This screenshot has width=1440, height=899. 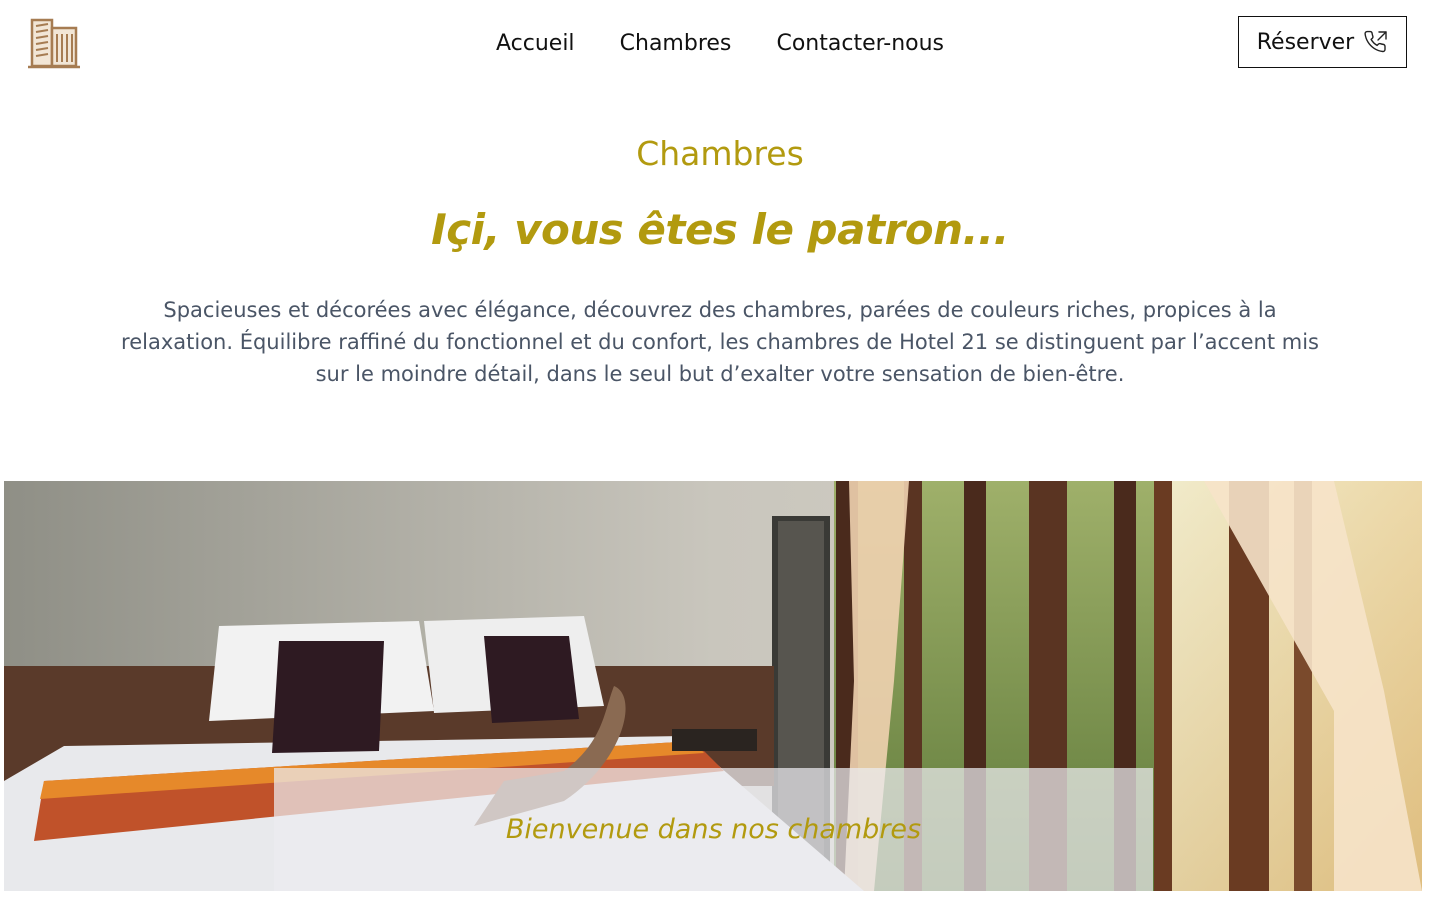 What do you see at coordinates (1376, 42) in the screenshot?
I see `phone-outgoing-icon` at bounding box center [1376, 42].